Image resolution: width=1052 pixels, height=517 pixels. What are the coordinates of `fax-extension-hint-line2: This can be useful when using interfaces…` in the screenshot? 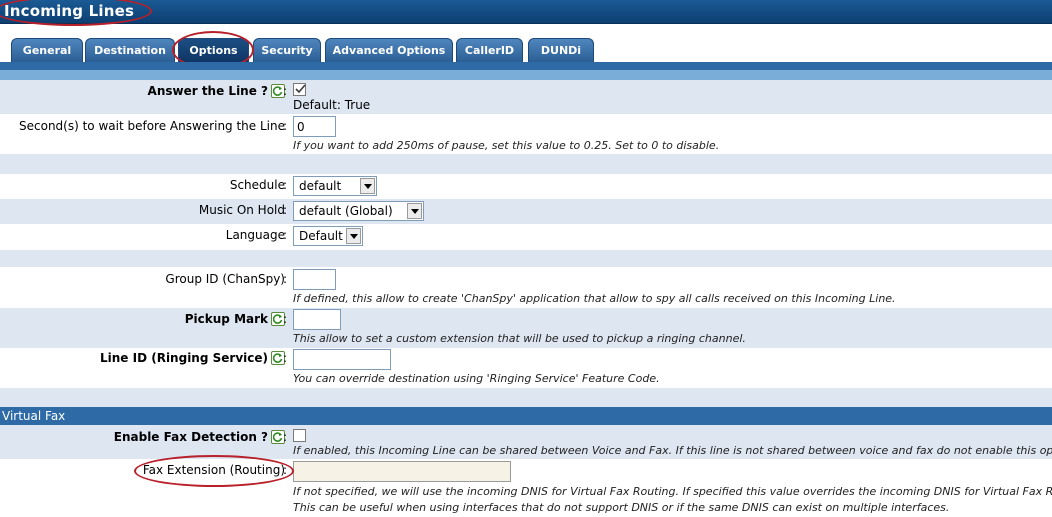 It's located at (621, 507).